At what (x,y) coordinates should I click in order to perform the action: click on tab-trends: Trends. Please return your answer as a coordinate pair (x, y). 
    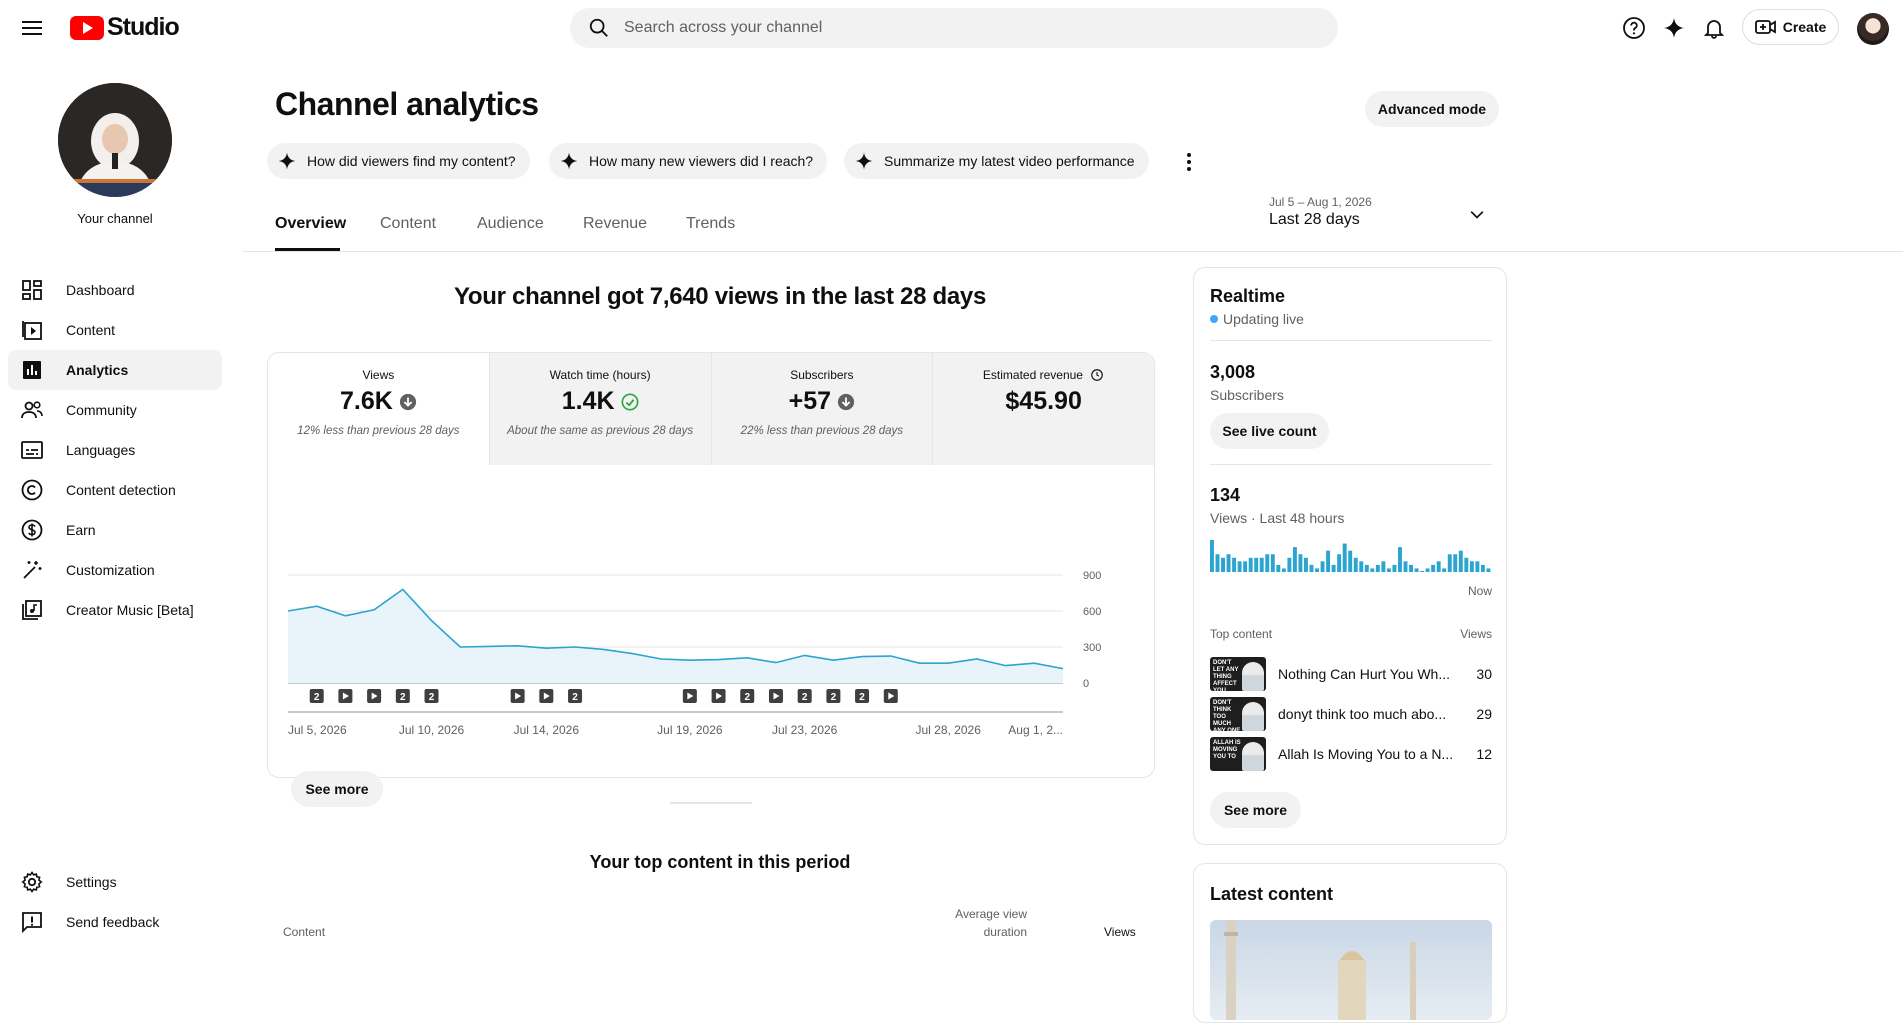
    Looking at the image, I should click on (710, 224).